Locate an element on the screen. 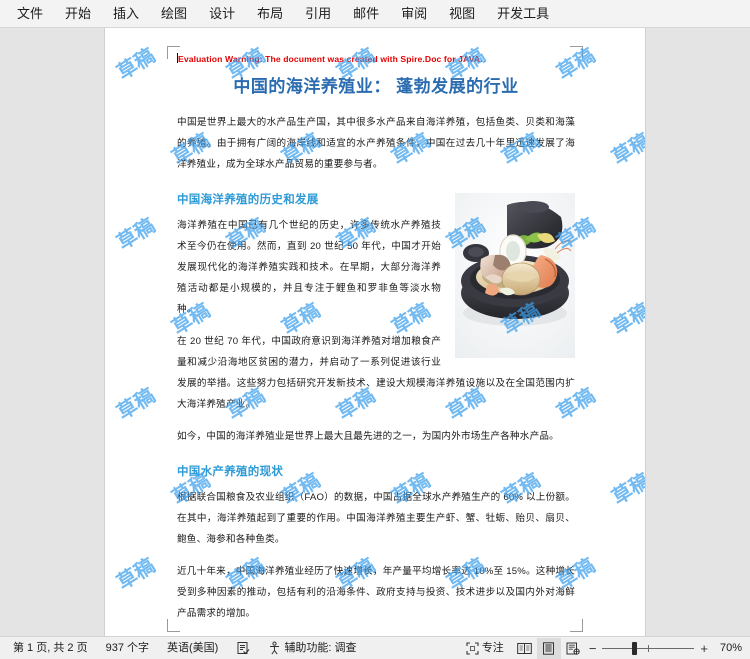  menu-item-home: 开始 is located at coordinates (78, 14).